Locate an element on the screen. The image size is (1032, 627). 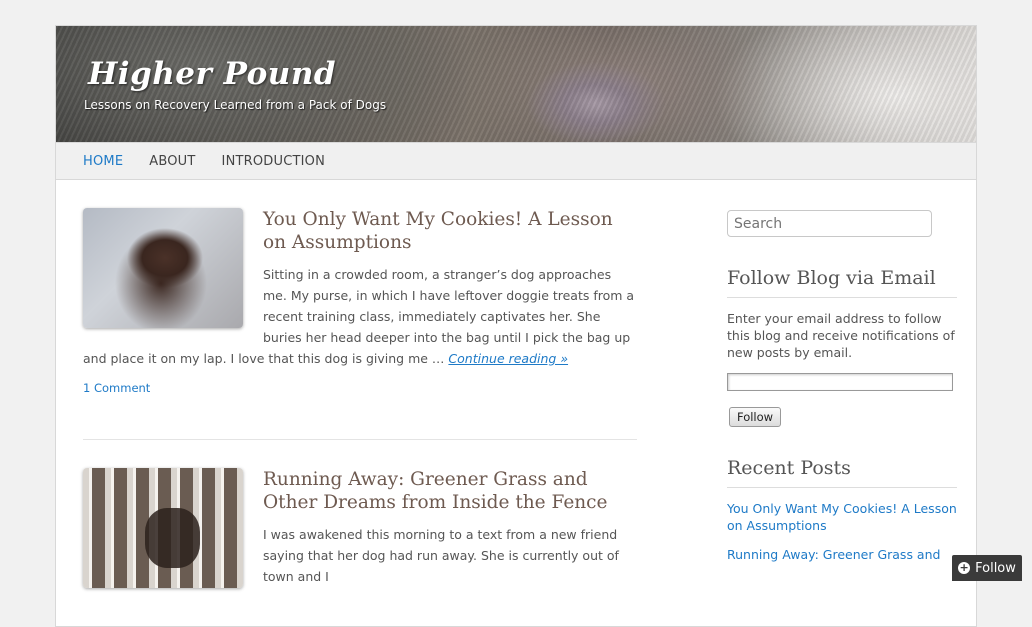
continue-reading-link: Continue reading » is located at coordinates (508, 358).